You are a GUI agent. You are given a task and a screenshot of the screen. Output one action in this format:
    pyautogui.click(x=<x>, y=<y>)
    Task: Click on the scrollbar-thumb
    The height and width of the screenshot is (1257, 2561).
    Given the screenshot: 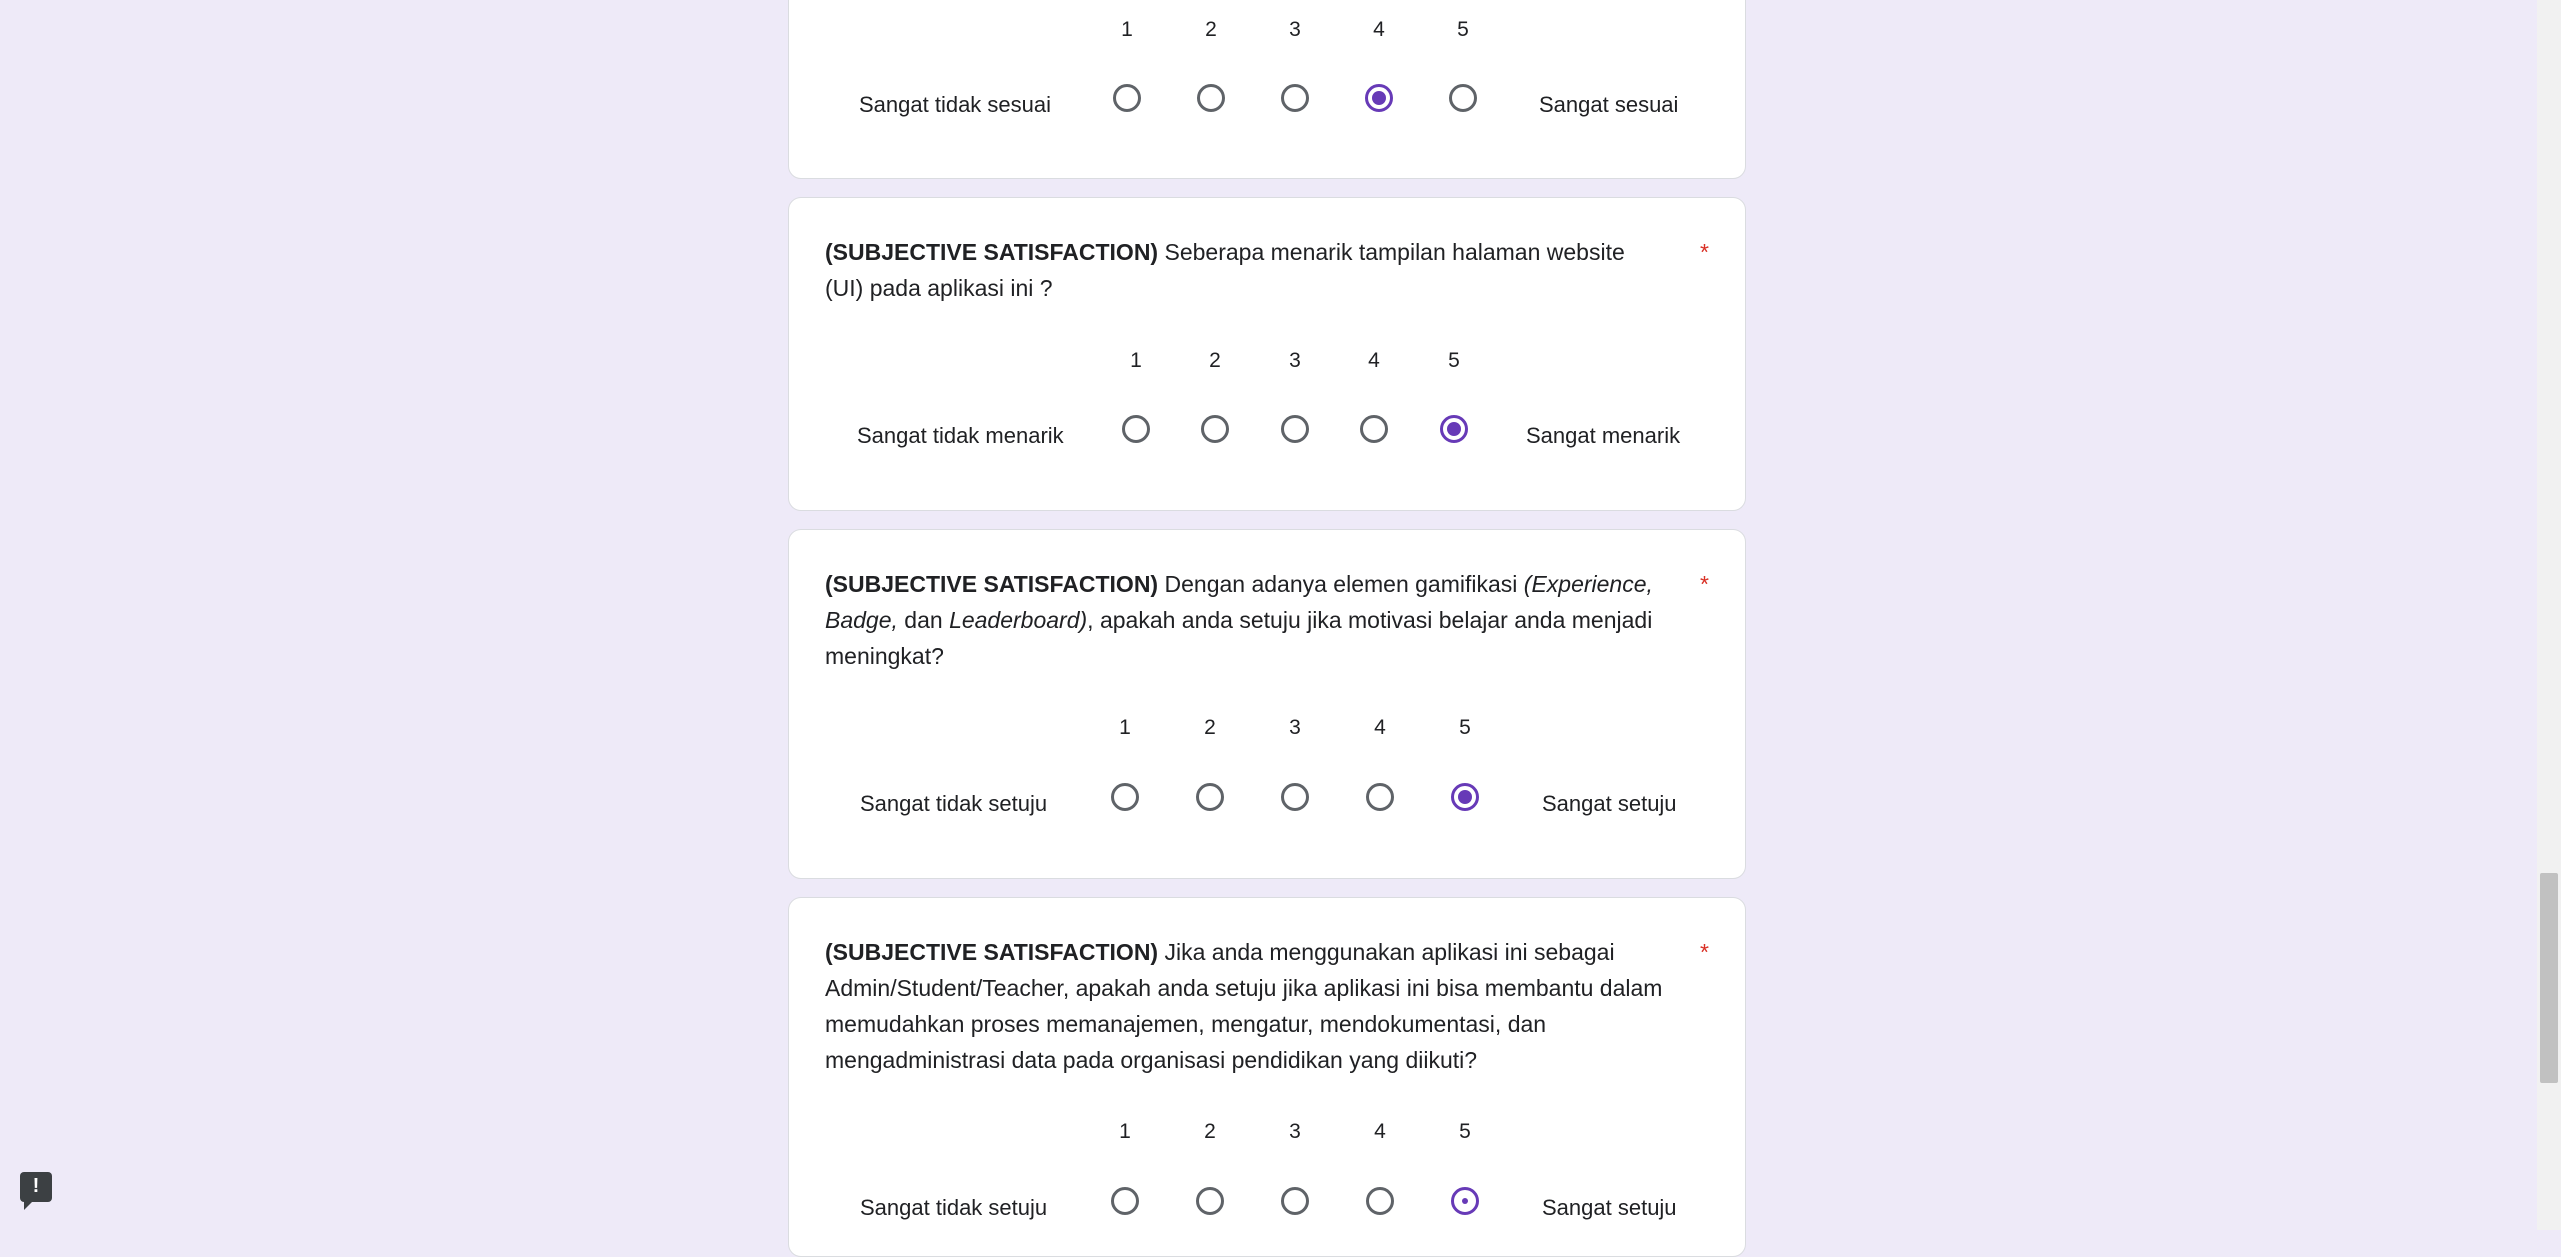 What is the action you would take?
    pyautogui.click(x=2549, y=978)
    